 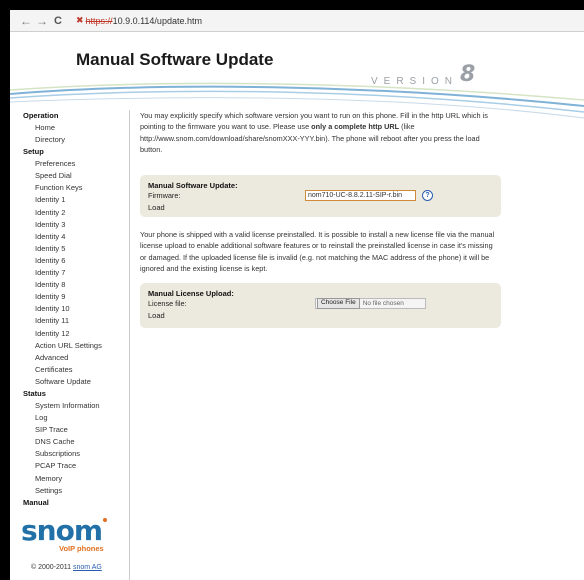 I want to click on reload-icon: C, so click(x=58, y=21).